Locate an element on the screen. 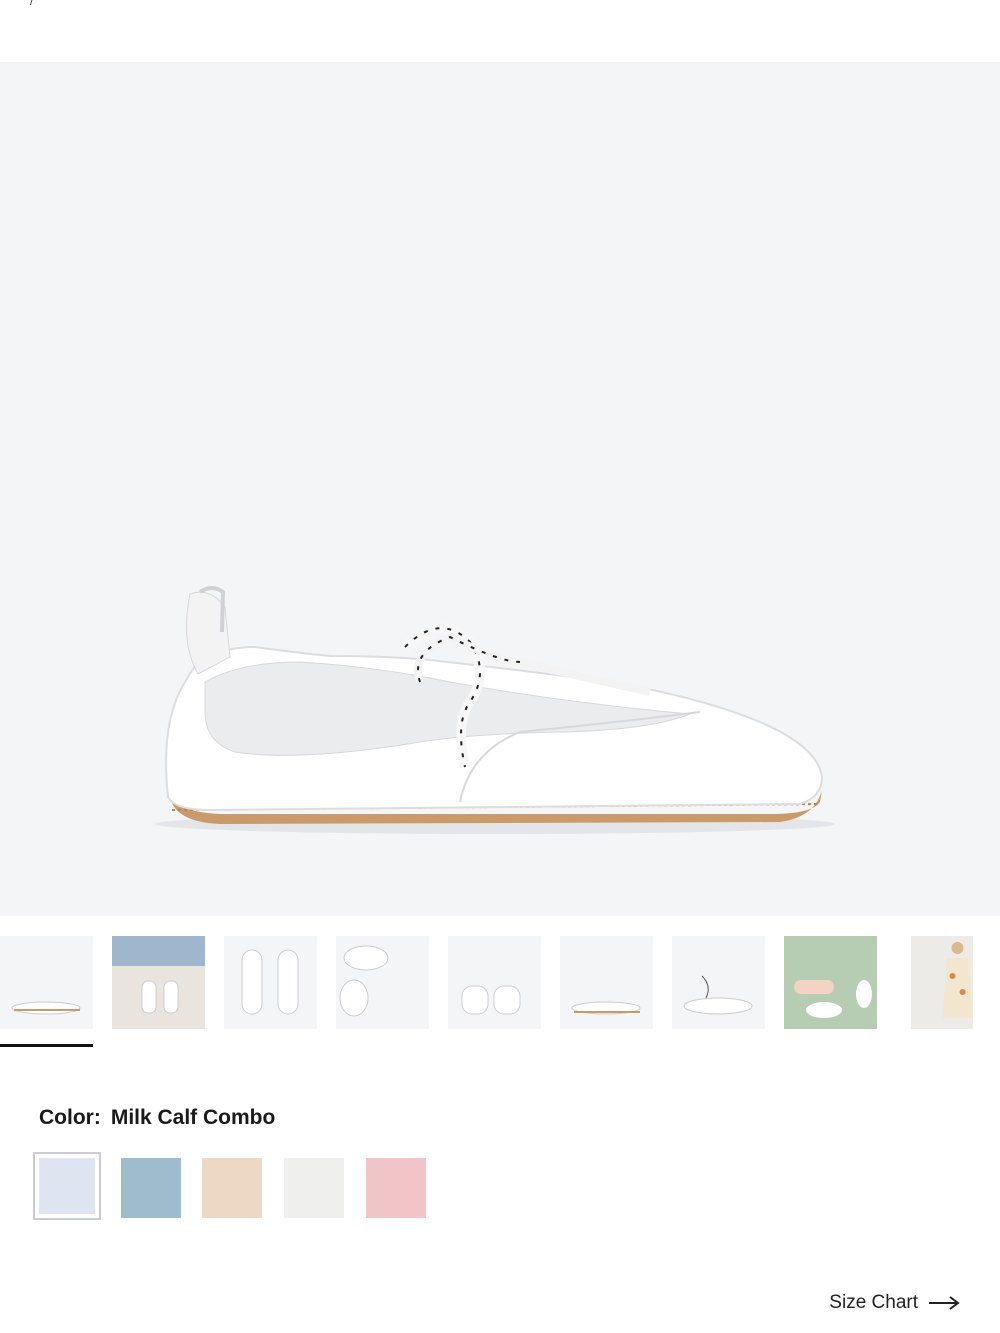 The image size is (1000, 1333). color-selector-heading: Color: Milk Calf Combo is located at coordinates (157, 1119).